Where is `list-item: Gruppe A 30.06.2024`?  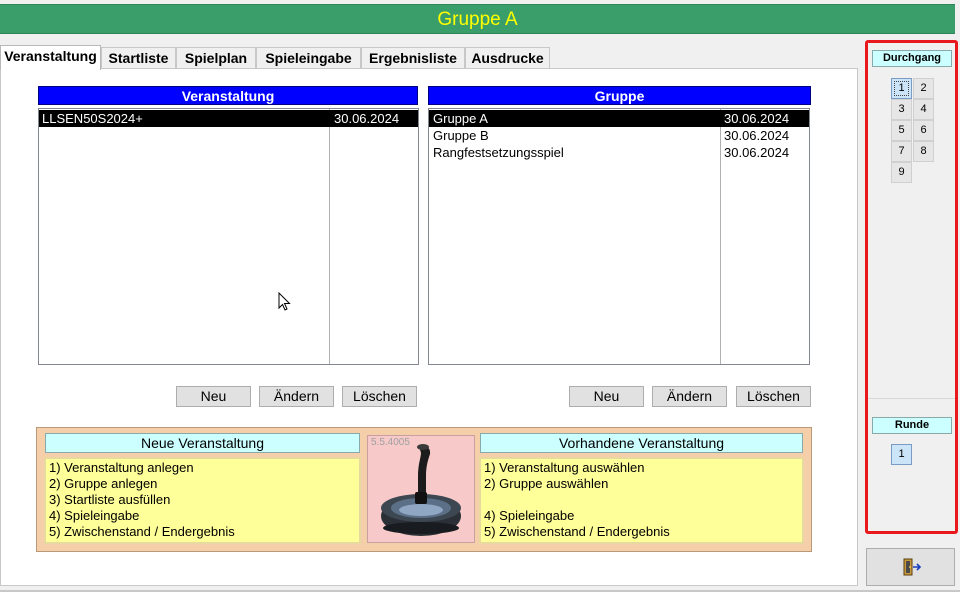 list-item: Gruppe A 30.06.2024 is located at coordinates (619, 118).